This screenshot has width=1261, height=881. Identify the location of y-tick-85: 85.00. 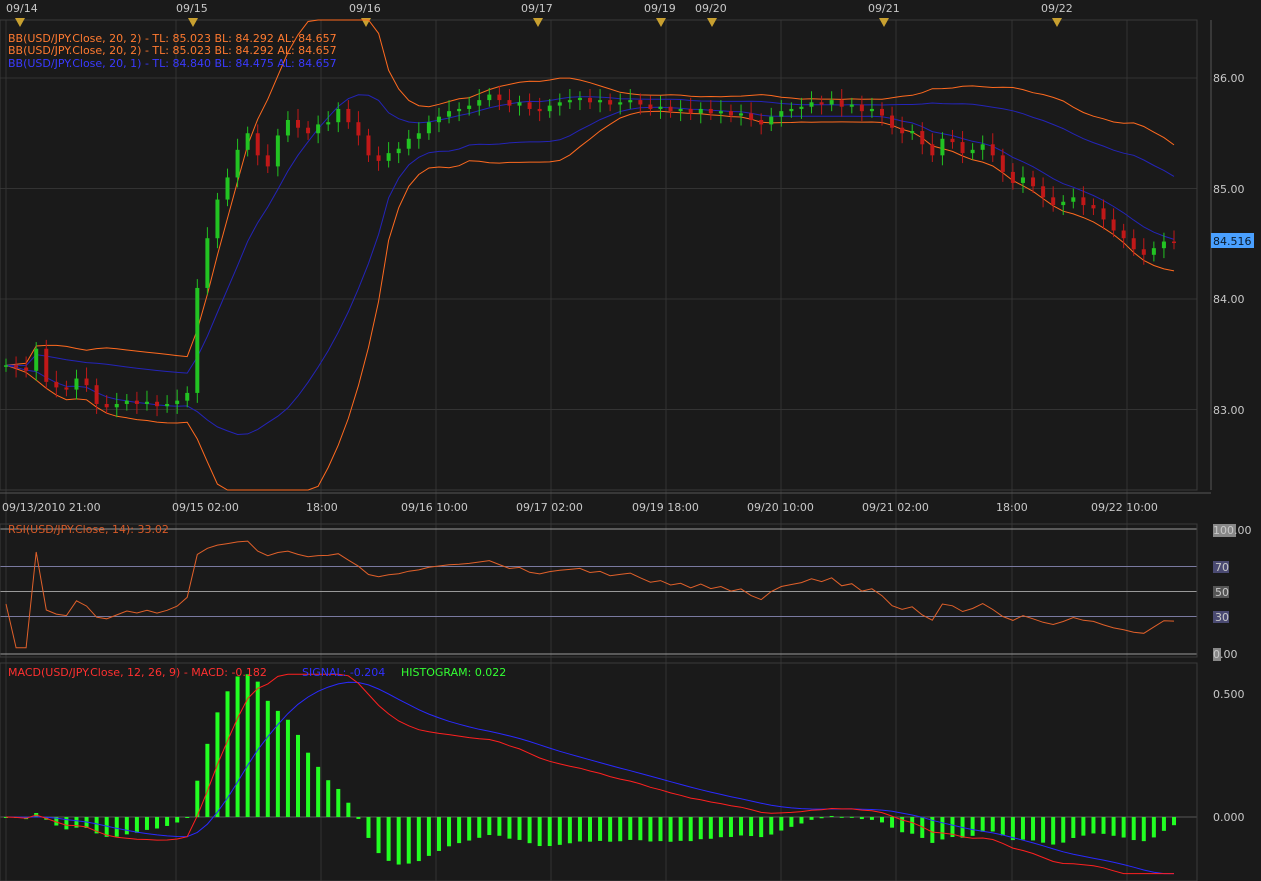
(1229, 189).